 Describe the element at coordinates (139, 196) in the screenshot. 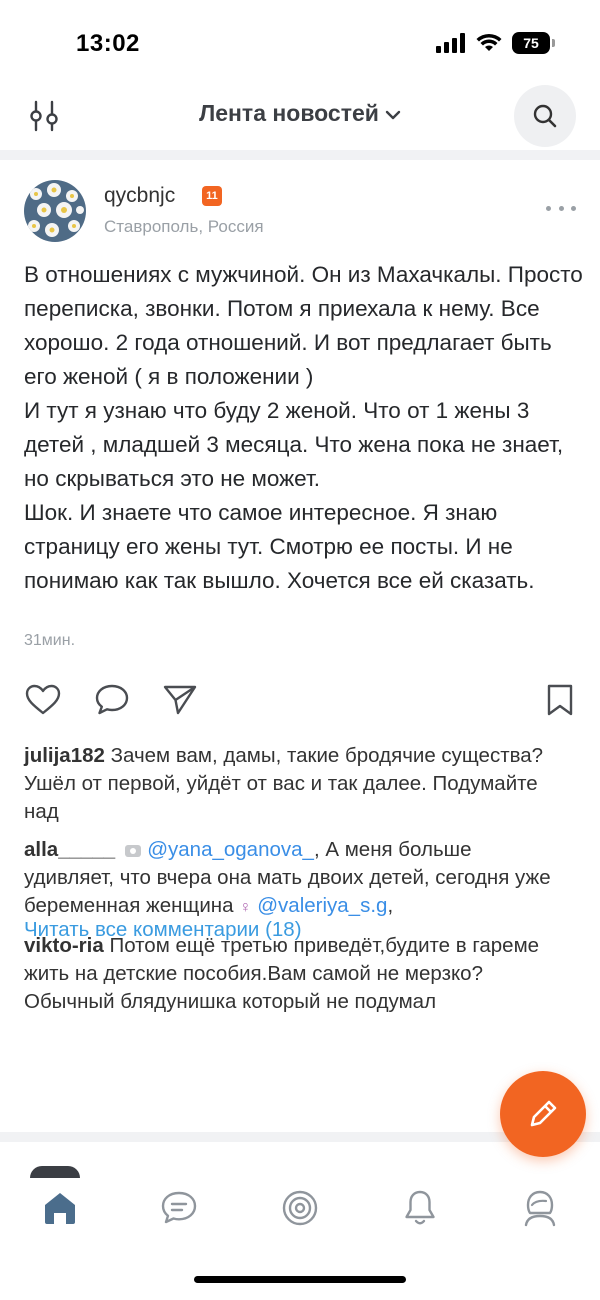

I see `post-username: qycbnjc` at that location.